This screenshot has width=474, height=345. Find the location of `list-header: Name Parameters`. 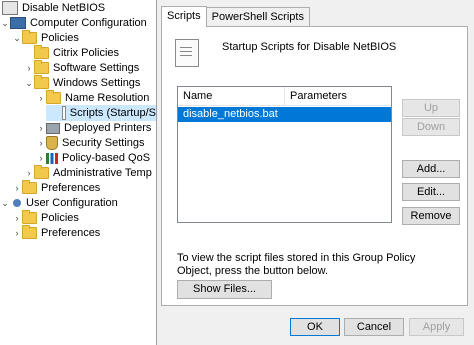

list-header: Name Parameters is located at coordinates (284, 96).